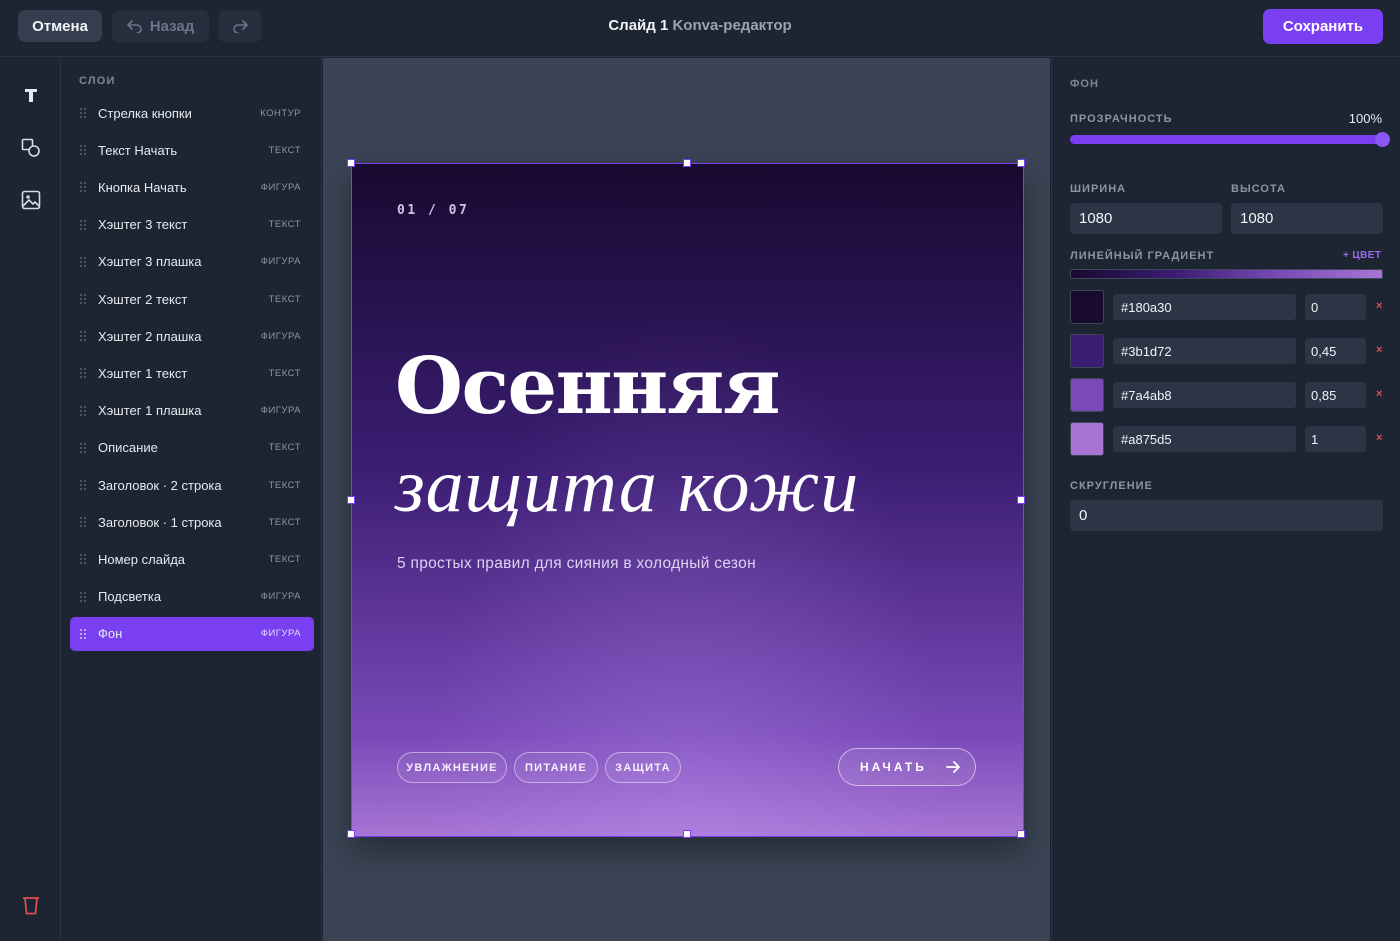 The image size is (1400, 941). I want to click on layer-item: Хэштег 2 плашка ФИГУРА, so click(192, 336).